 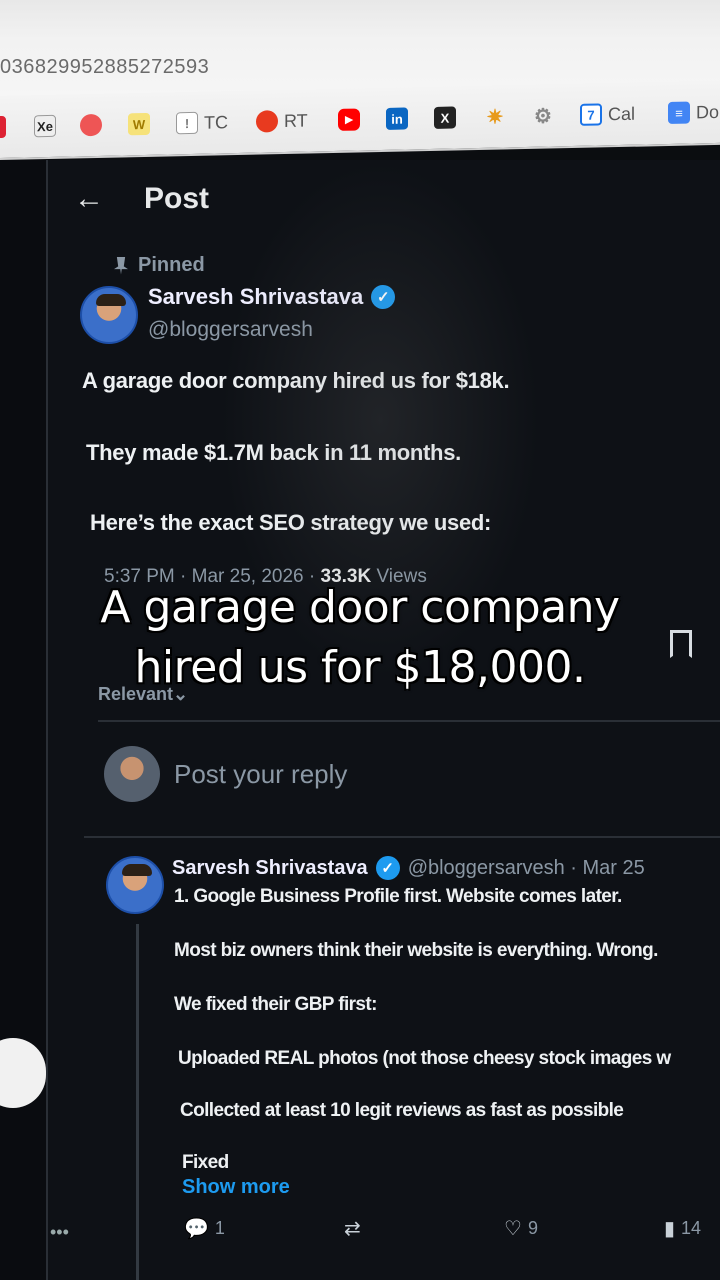 What do you see at coordinates (205, 1162) in the screenshot?
I see `reply-text-line: Fixed` at bounding box center [205, 1162].